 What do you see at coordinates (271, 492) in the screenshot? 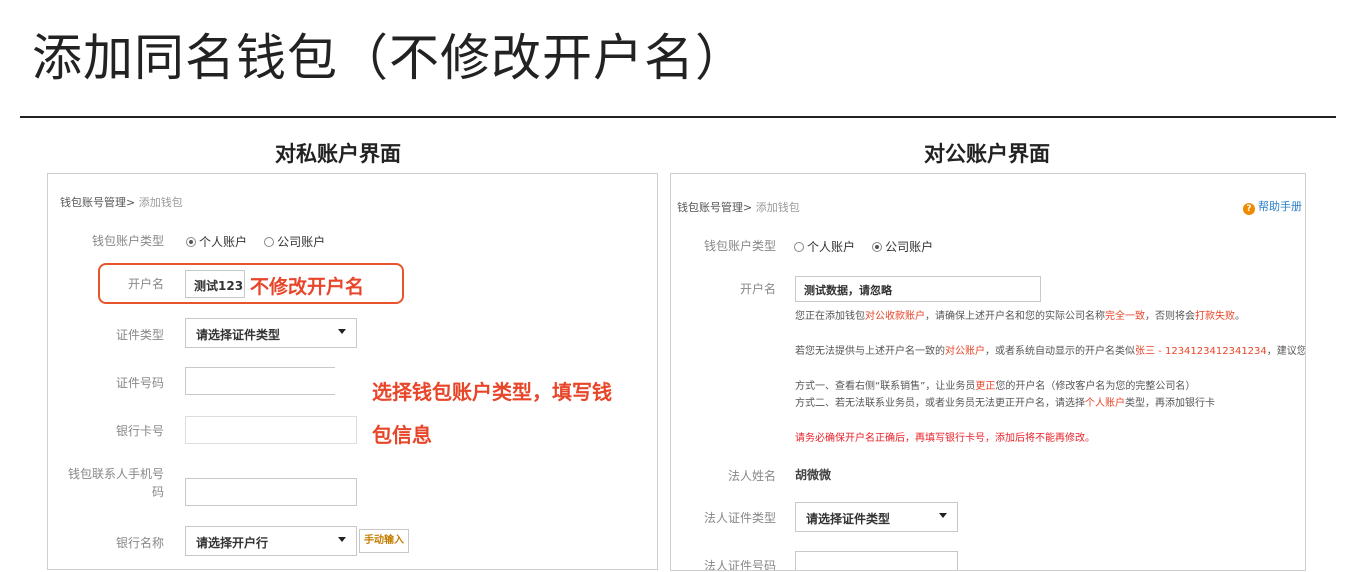
I see `phone-input` at bounding box center [271, 492].